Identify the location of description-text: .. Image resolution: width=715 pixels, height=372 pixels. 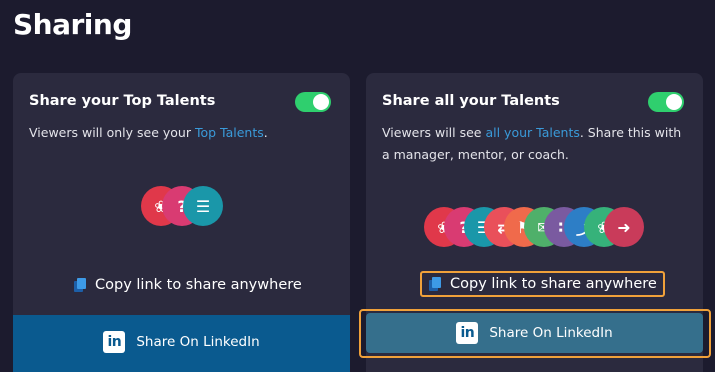
(265, 132).